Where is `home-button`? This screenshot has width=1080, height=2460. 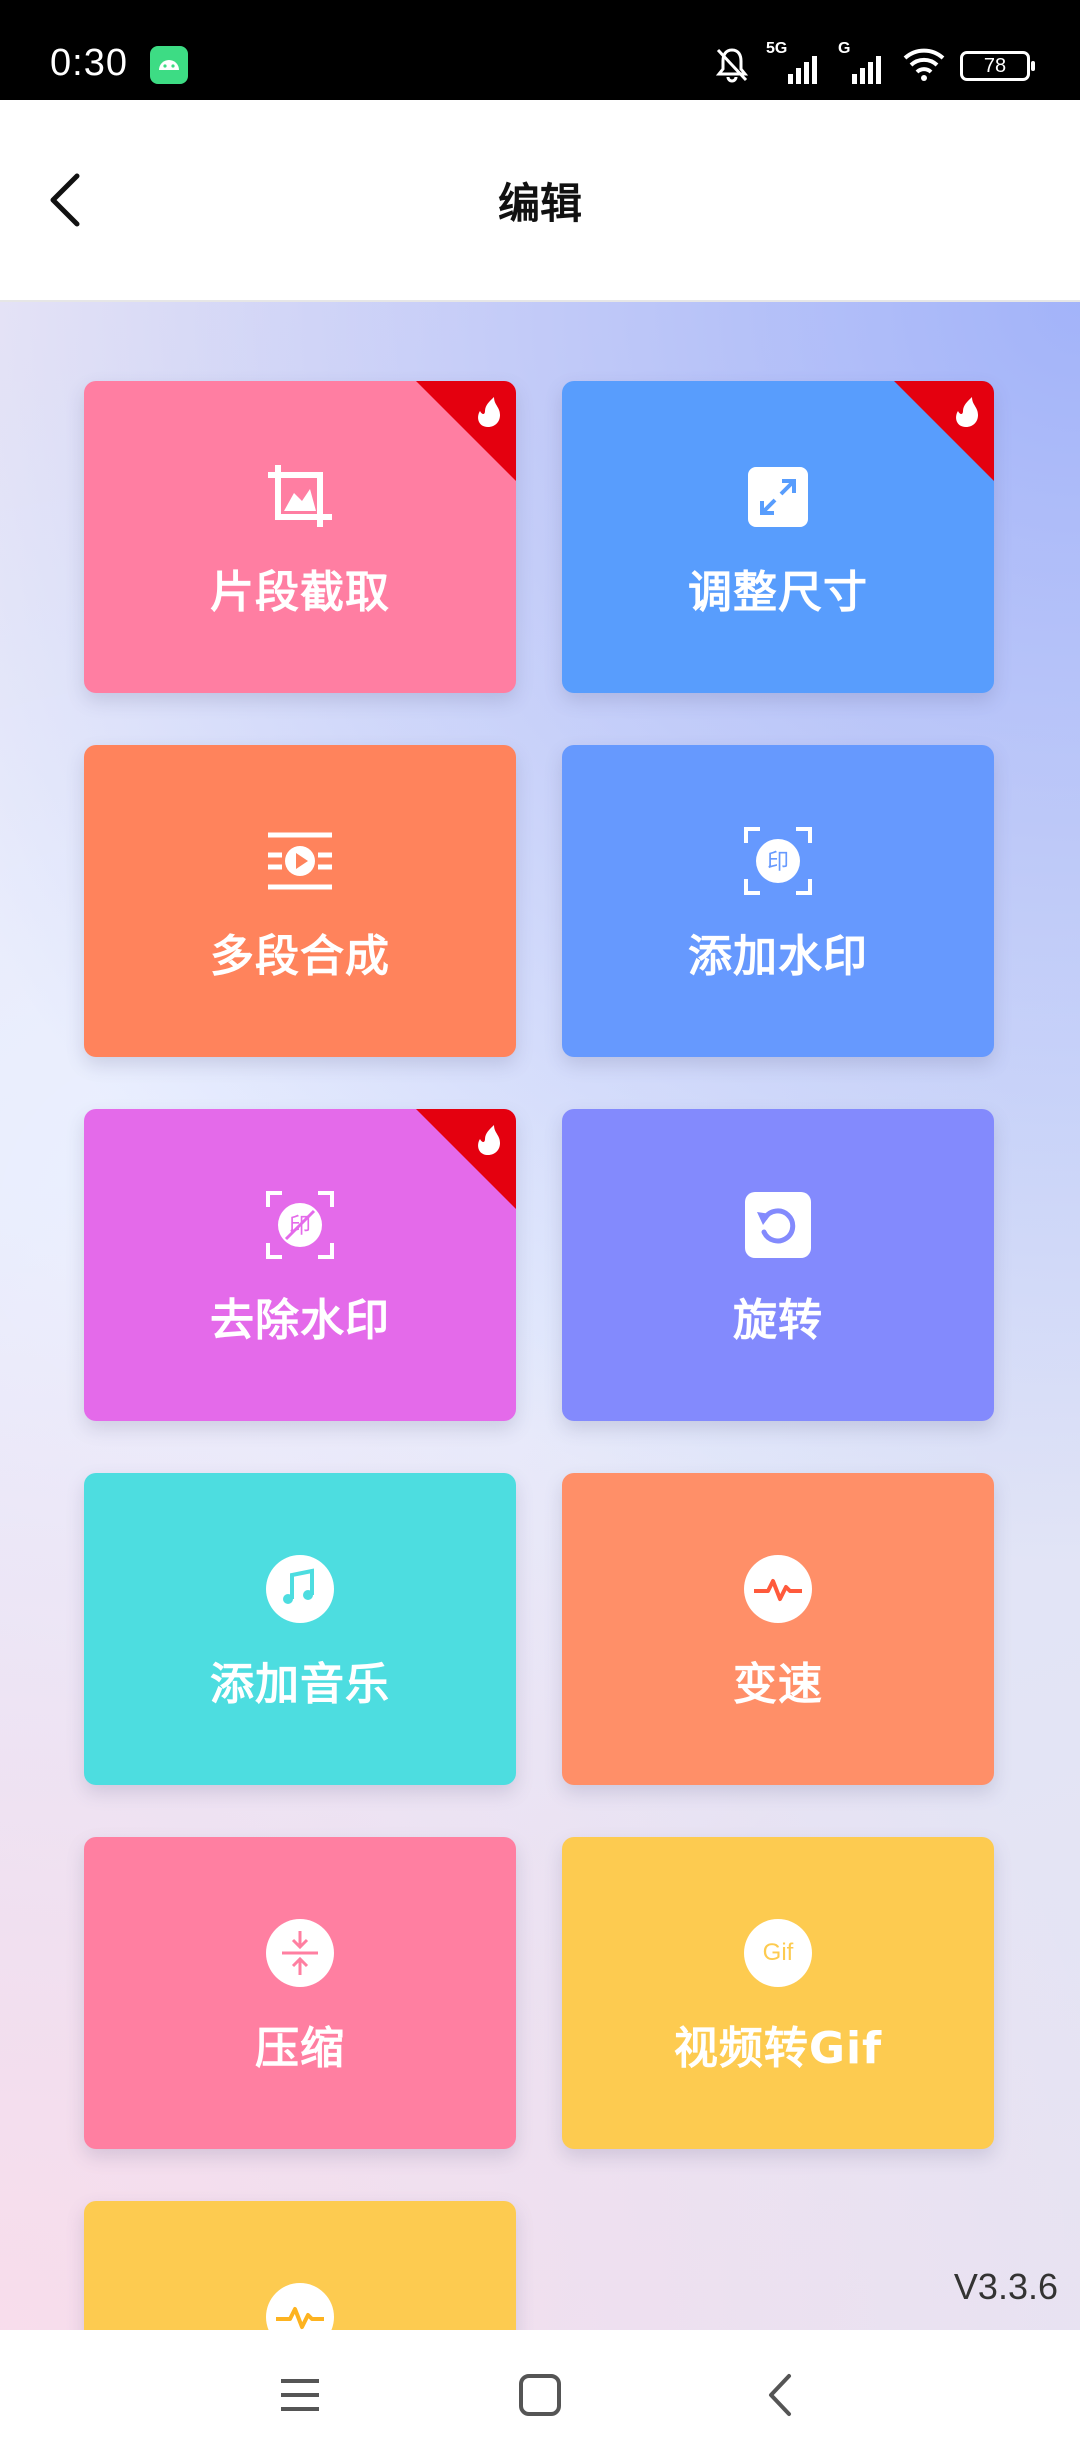
home-button is located at coordinates (540, 2395).